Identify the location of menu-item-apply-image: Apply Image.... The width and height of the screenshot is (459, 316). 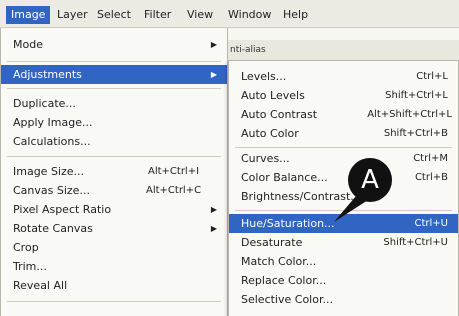
(114, 122).